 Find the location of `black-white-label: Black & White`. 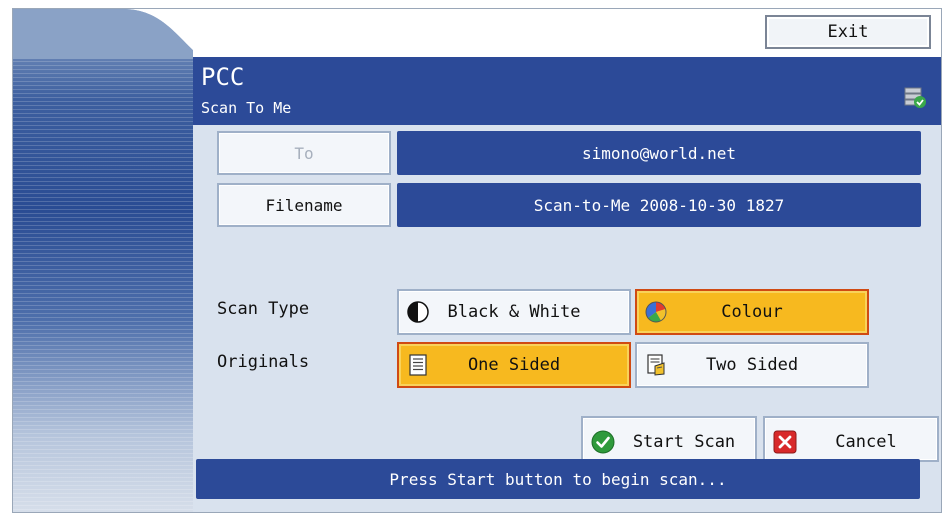

black-white-label: Black & White is located at coordinates (514, 312).